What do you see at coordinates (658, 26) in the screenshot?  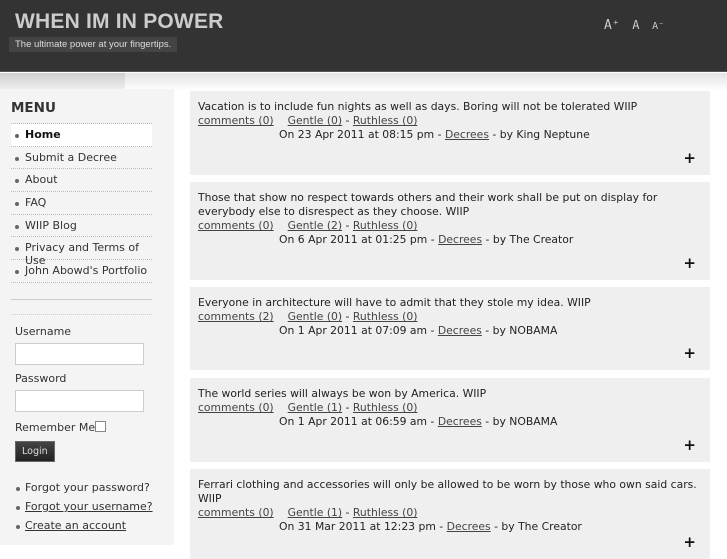 I see `font-decrease-button: A⁻` at bounding box center [658, 26].